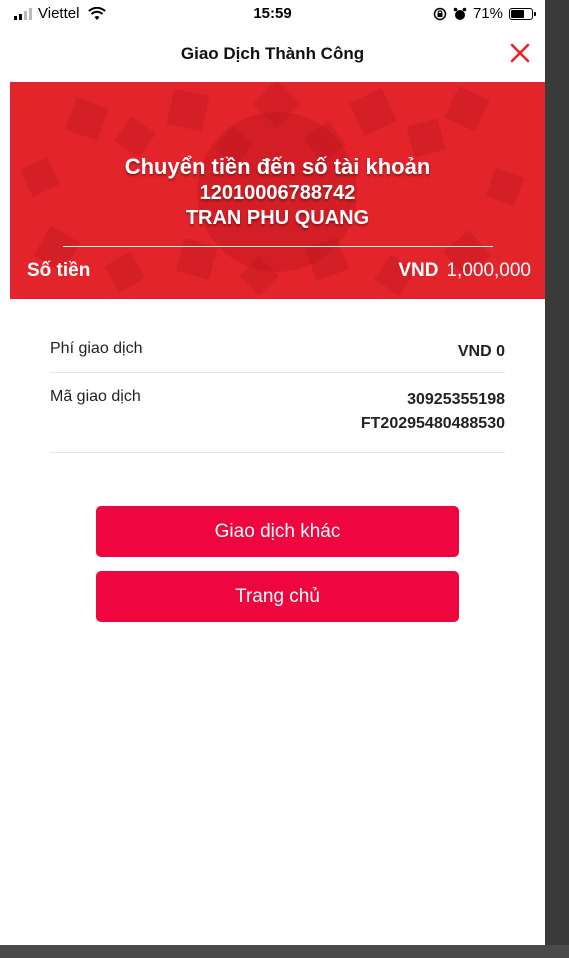 This screenshot has height=958, width=569. I want to click on amount-label: Số tiền, so click(59, 270).